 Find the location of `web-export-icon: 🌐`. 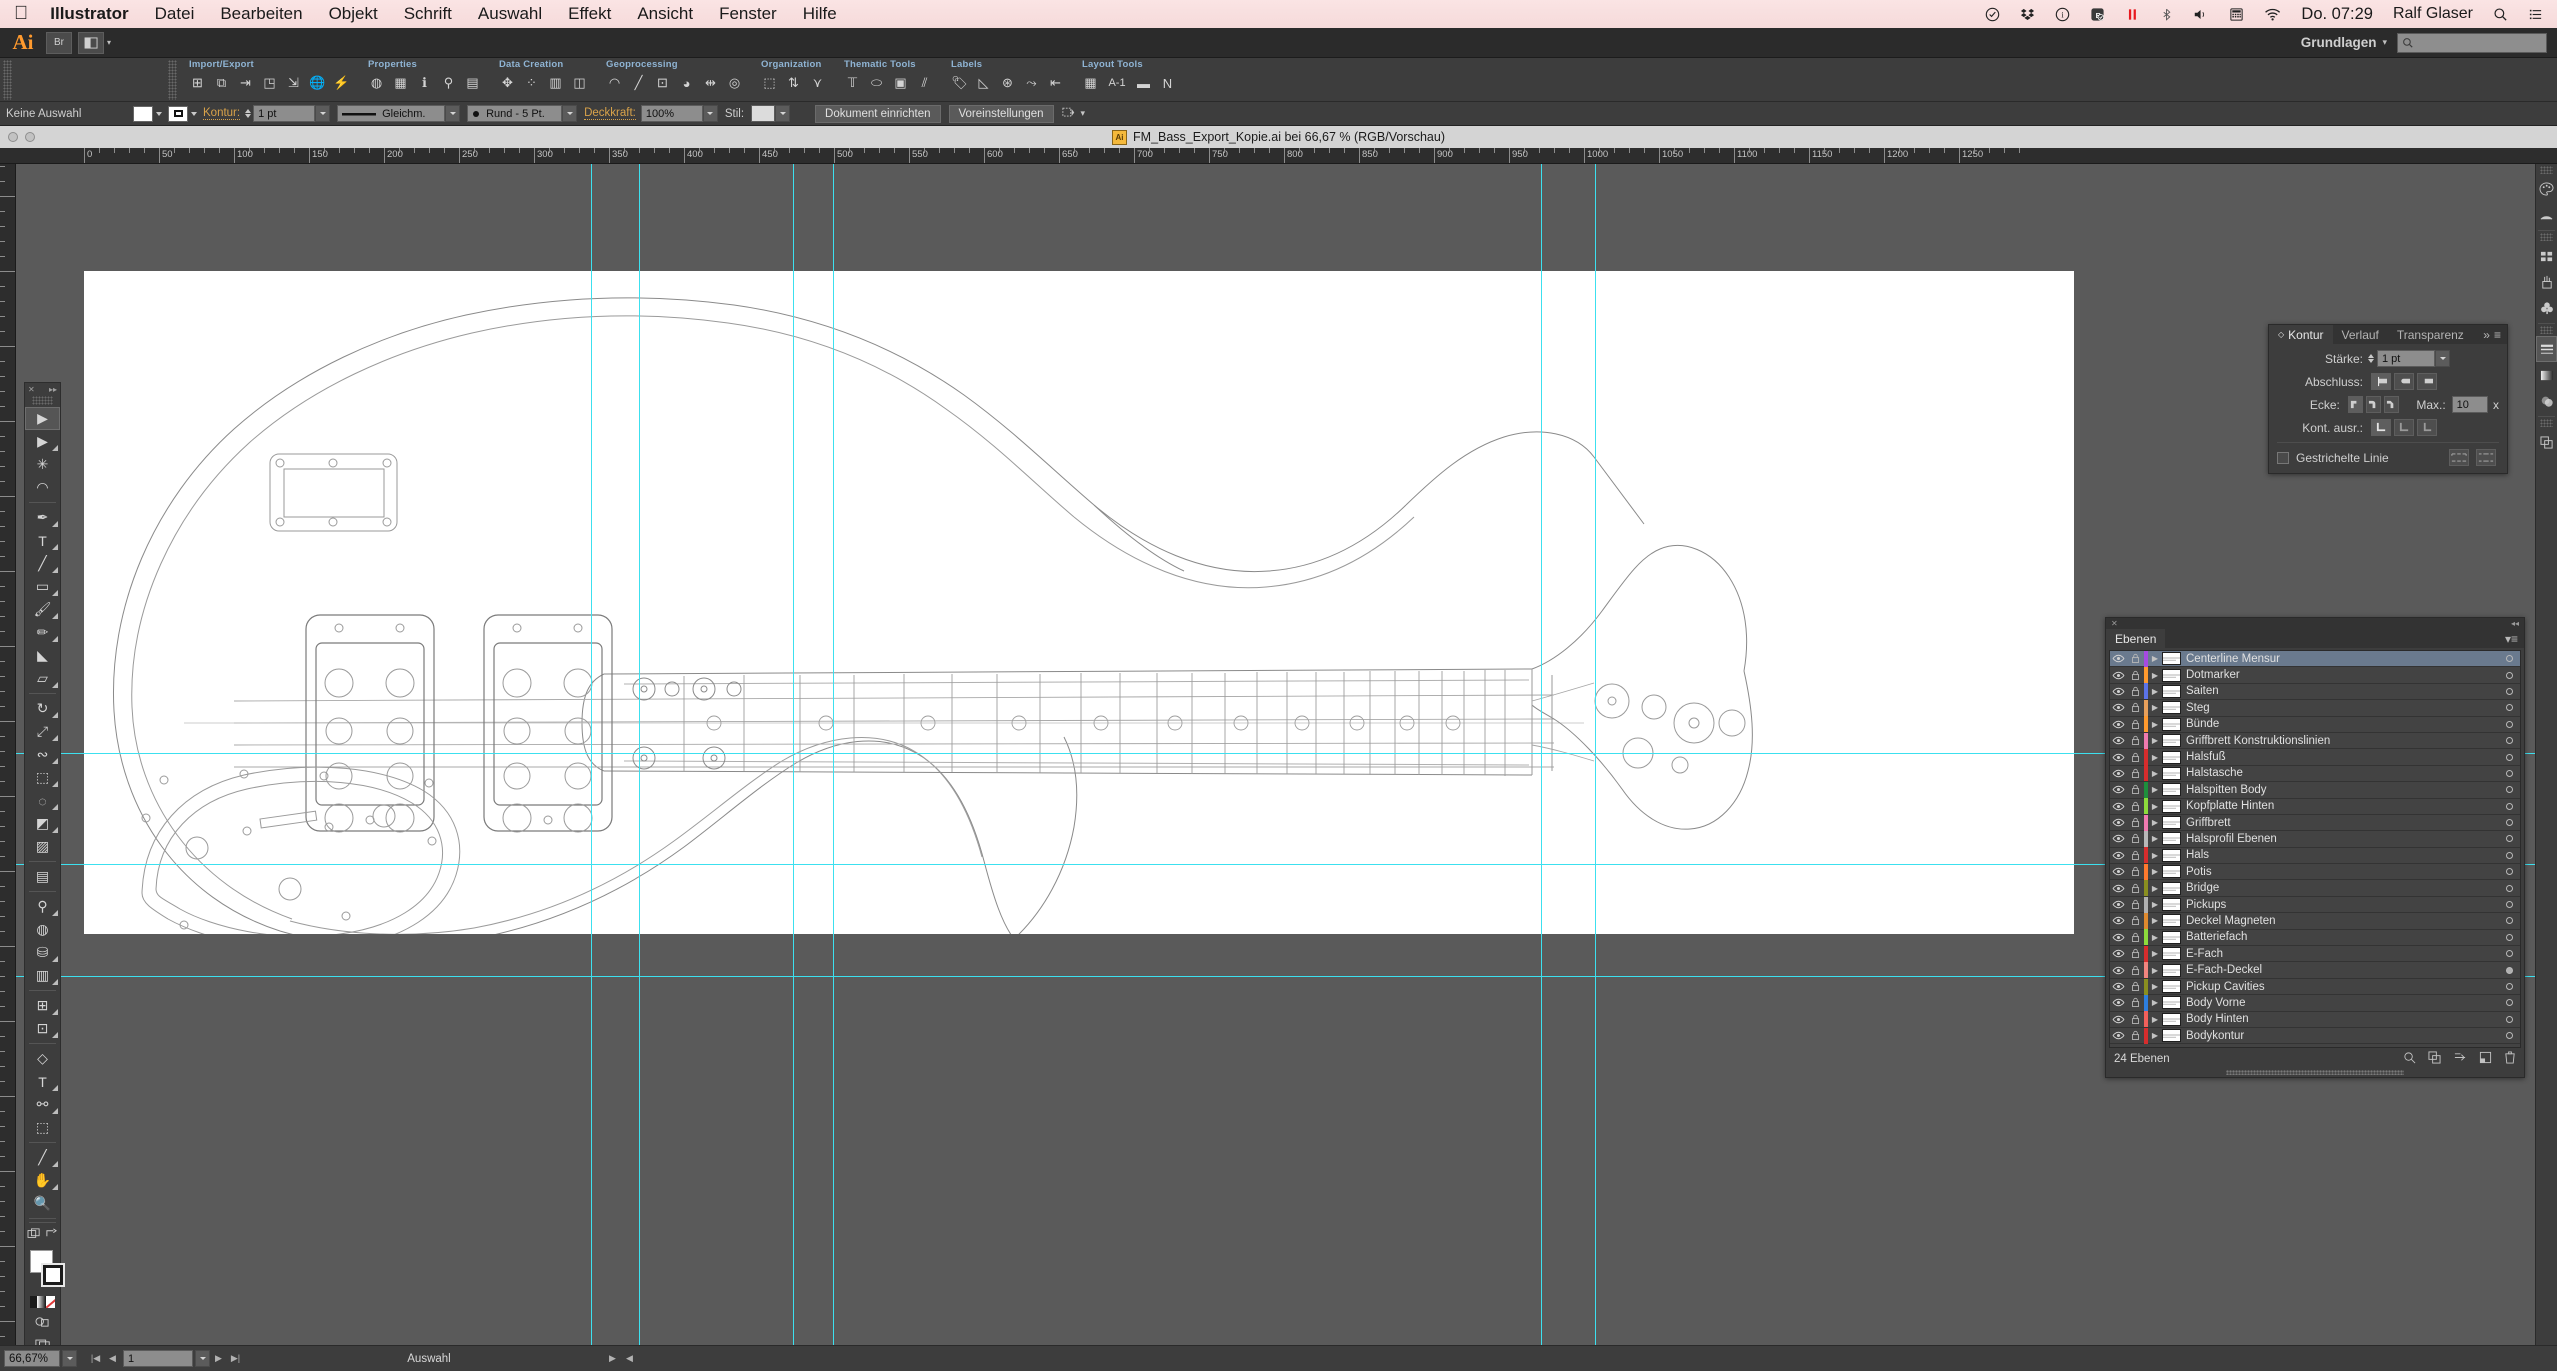

web-export-icon: 🌐 is located at coordinates (317, 83).